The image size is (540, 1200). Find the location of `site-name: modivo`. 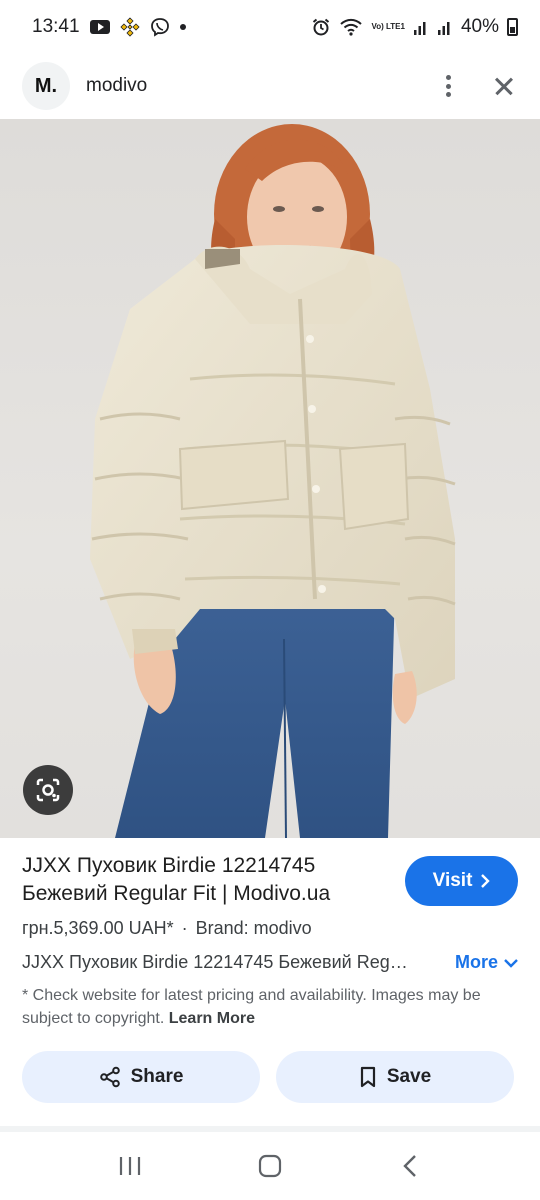

site-name: modivo is located at coordinates (116, 86).